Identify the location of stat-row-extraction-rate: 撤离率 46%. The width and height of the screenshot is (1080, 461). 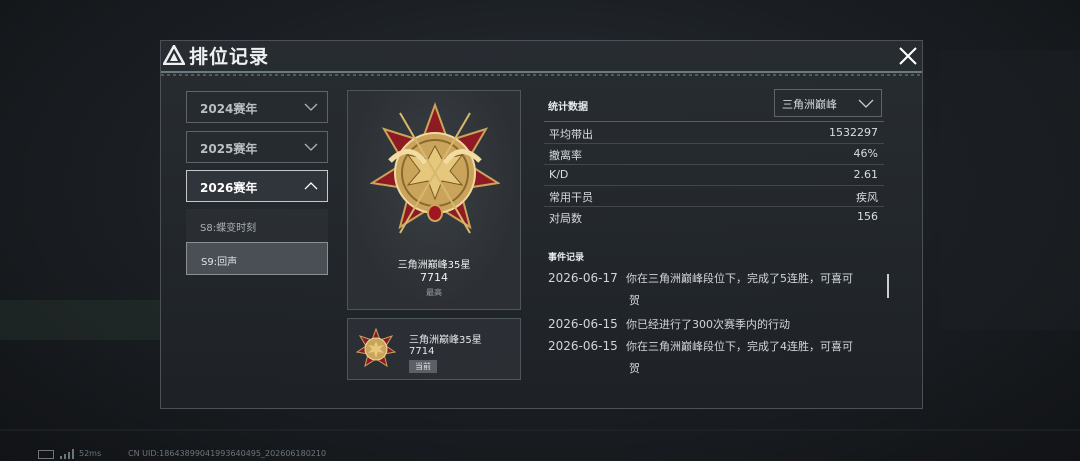
(714, 154).